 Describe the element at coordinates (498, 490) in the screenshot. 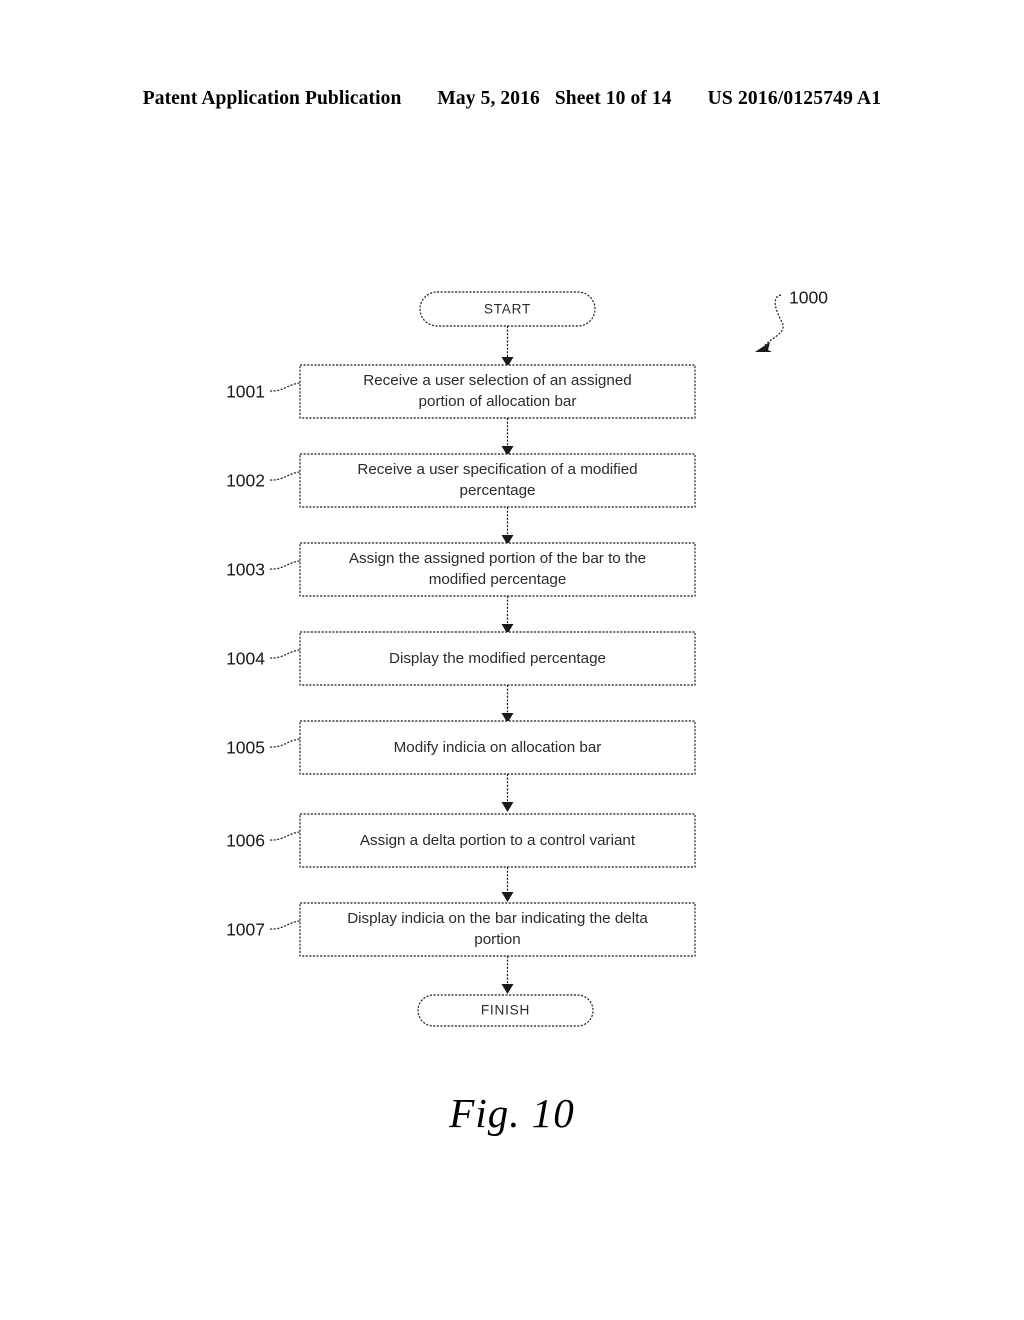

I see `step-1002-text-line-2: percentage` at that location.